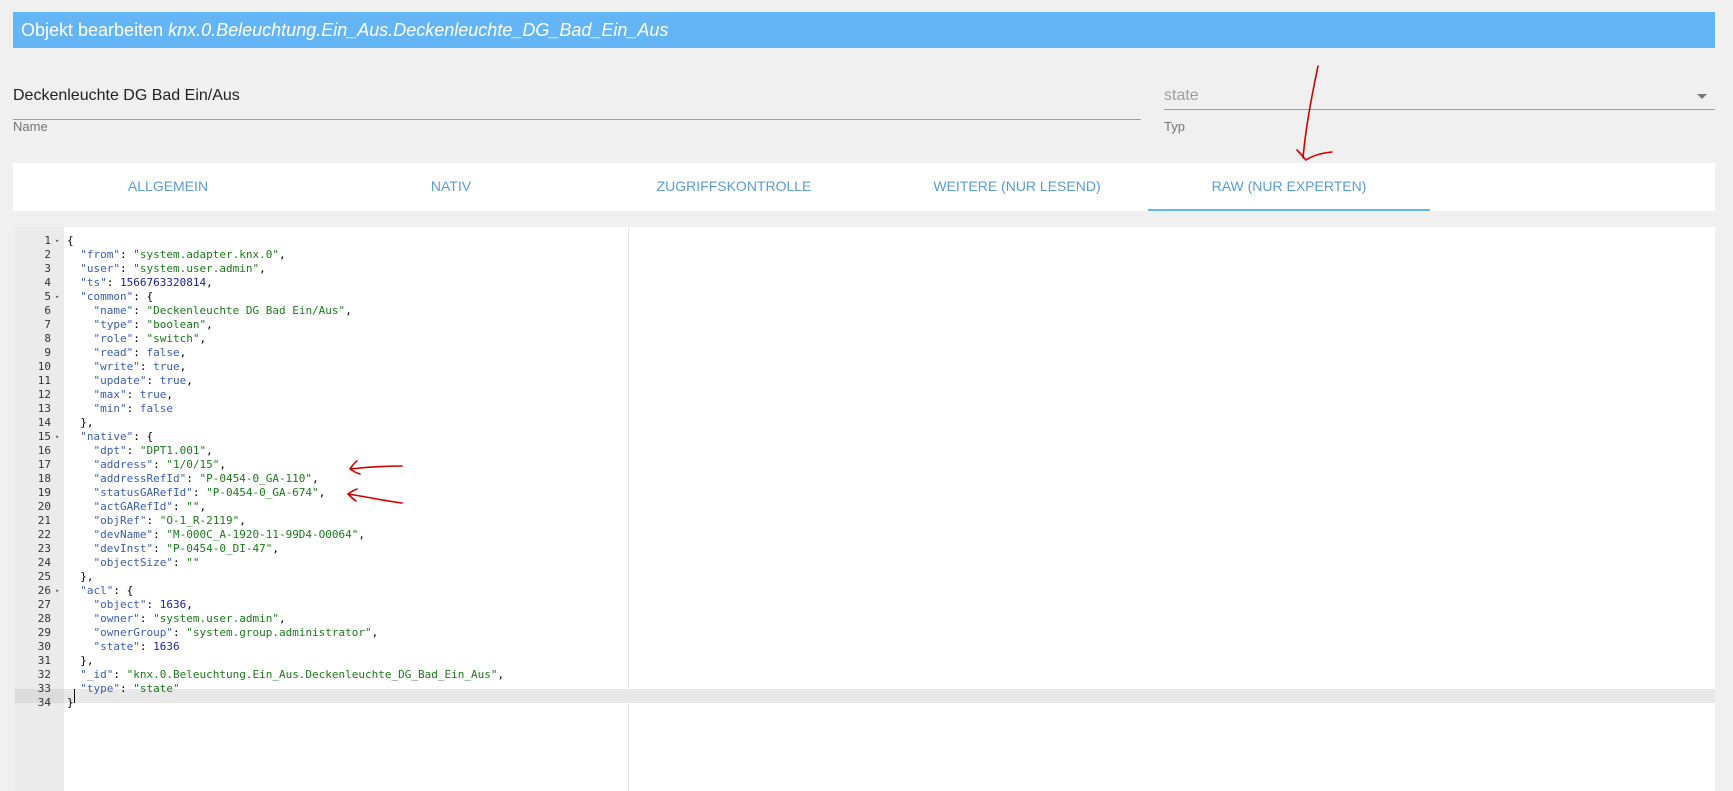 The height and width of the screenshot is (791, 1733). Describe the element at coordinates (44, 604) in the screenshot. I see `line-number: 27` at that location.